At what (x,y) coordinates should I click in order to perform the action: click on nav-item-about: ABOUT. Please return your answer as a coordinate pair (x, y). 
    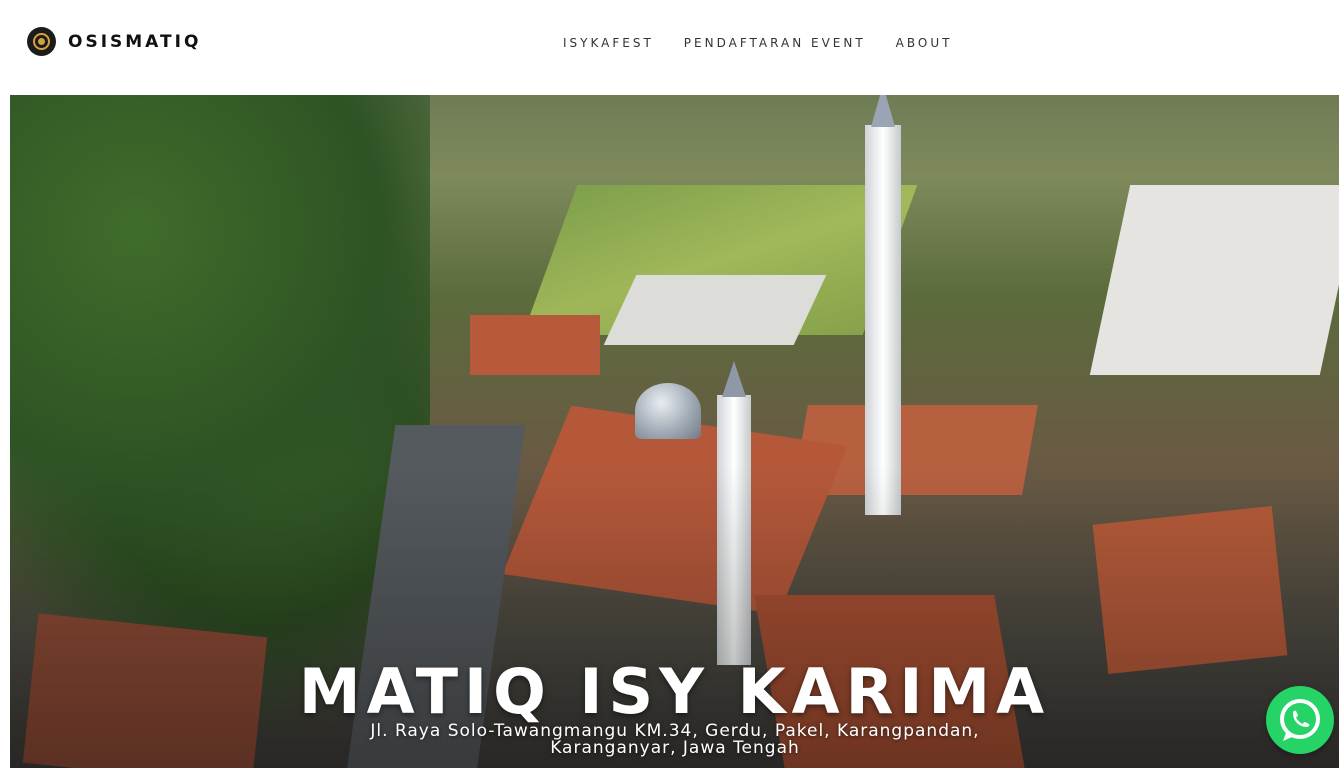
    Looking at the image, I should click on (924, 43).